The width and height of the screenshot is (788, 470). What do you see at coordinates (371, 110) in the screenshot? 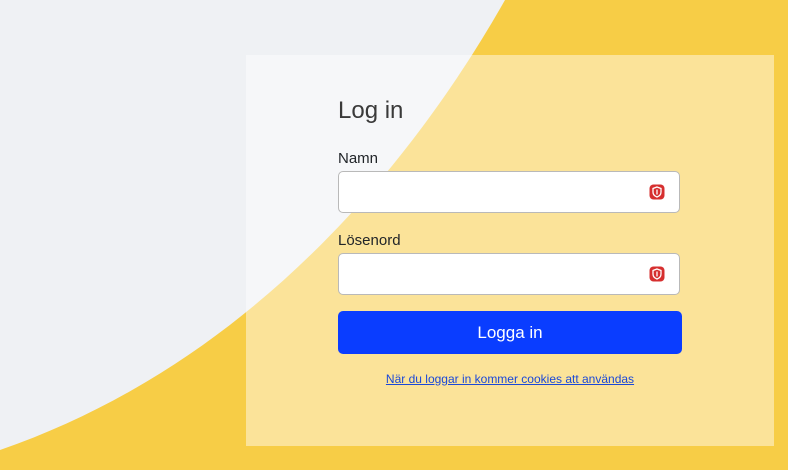
I see `page-title: Log in` at bounding box center [371, 110].